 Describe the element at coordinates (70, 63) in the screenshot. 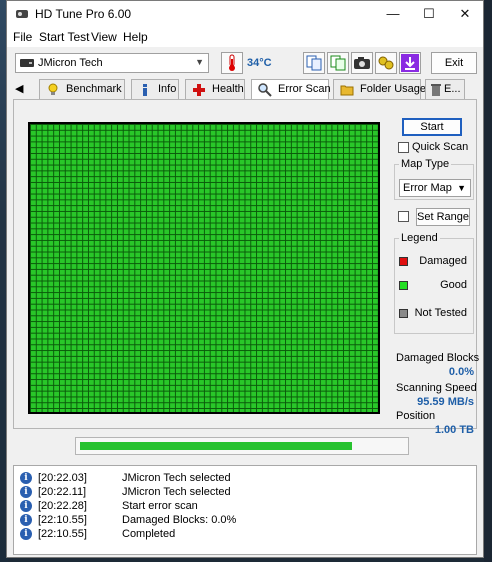

I see `drive-name: JMicron Tech` at that location.